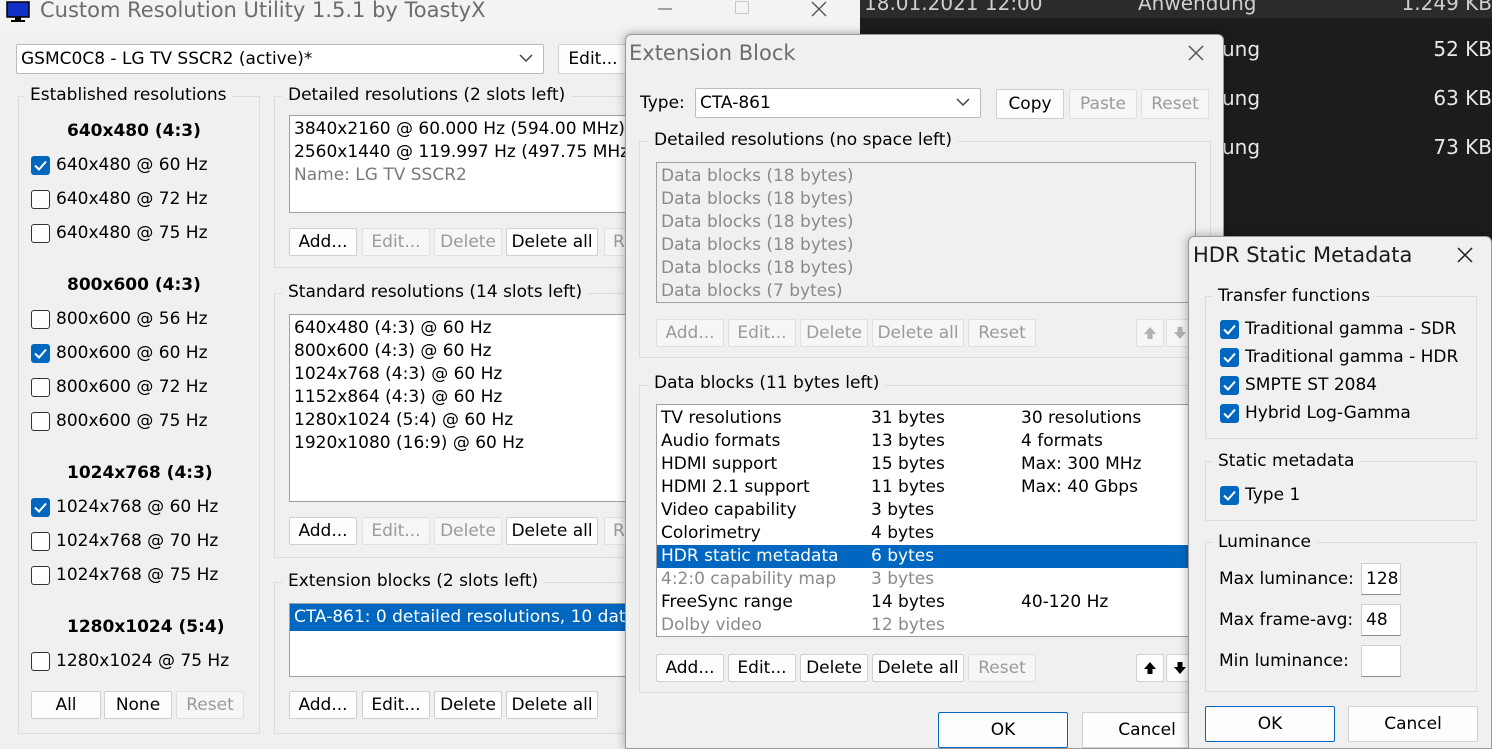 Image resolution: width=1492 pixels, height=749 pixels. What do you see at coordinates (926, 510) in the screenshot?
I see `data-block-row: Video capability 3 bytes` at bounding box center [926, 510].